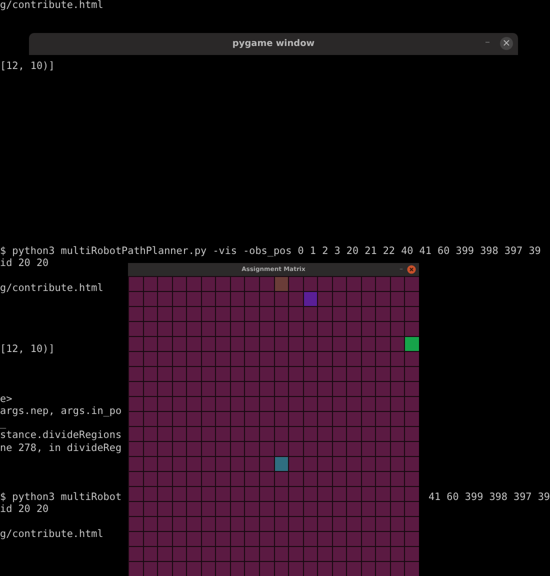 The width and height of the screenshot is (550, 576). Describe the element at coordinates (489, 498) in the screenshot. I see `terminal-line: 41 60 399 398 397 39` at that location.